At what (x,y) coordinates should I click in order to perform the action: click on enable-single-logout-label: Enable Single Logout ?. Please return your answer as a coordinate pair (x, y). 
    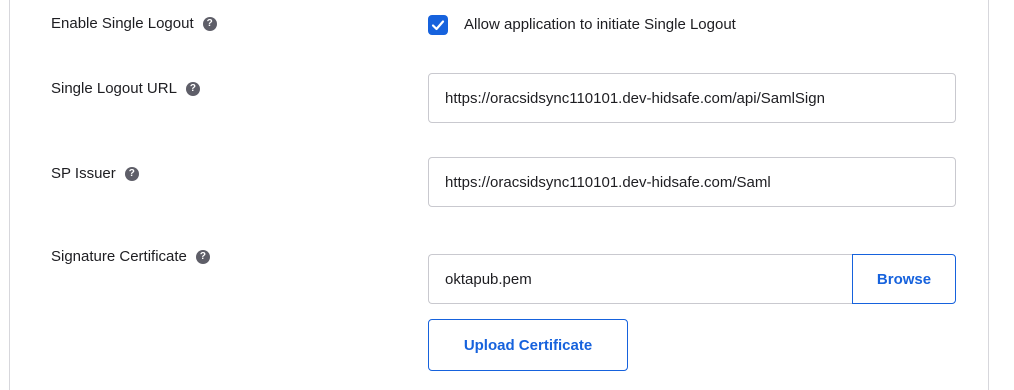
    Looking at the image, I should click on (134, 23).